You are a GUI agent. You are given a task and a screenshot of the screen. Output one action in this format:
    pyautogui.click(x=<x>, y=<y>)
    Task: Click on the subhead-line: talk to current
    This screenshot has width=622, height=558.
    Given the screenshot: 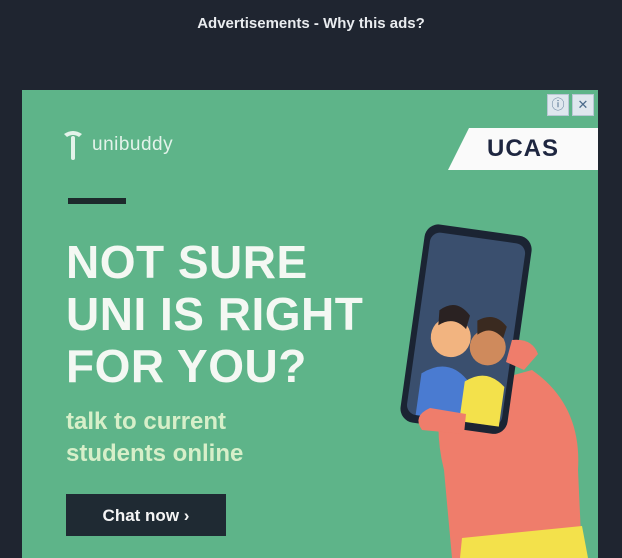 What is the action you would take?
    pyautogui.click(x=146, y=421)
    